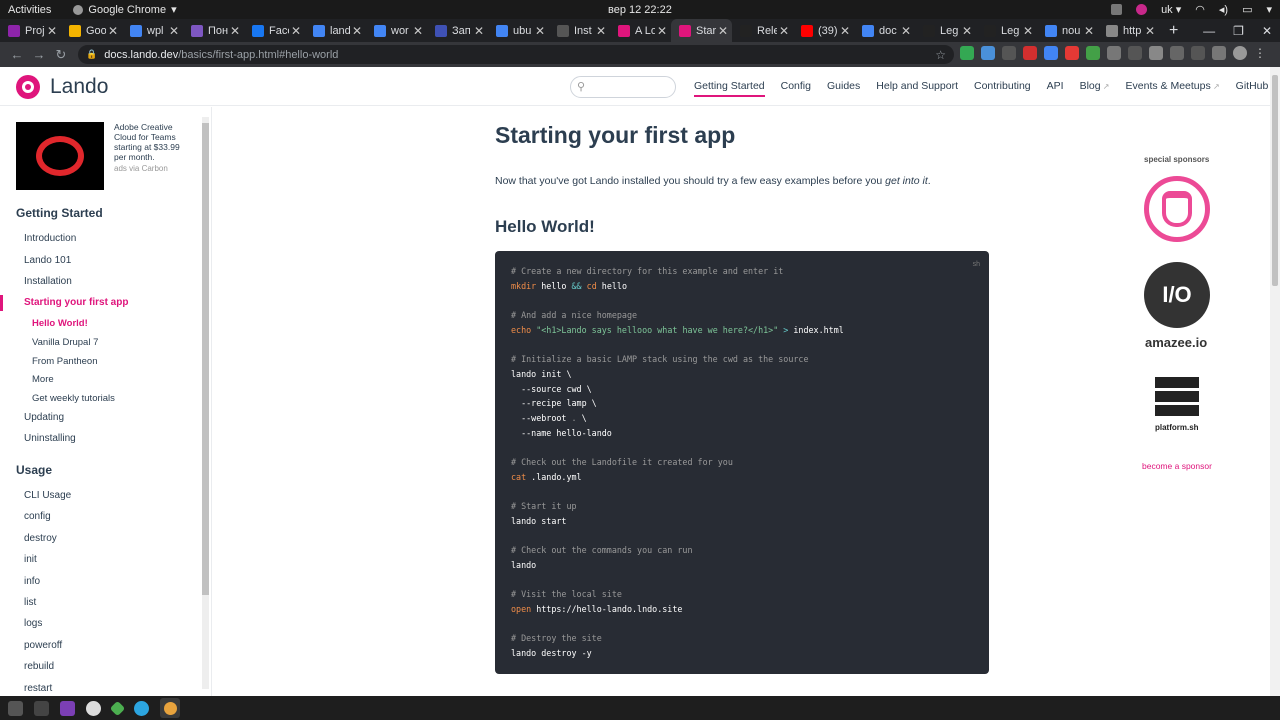  Describe the element at coordinates (796, 88) in the screenshot. I see `nav-link: Config` at that location.